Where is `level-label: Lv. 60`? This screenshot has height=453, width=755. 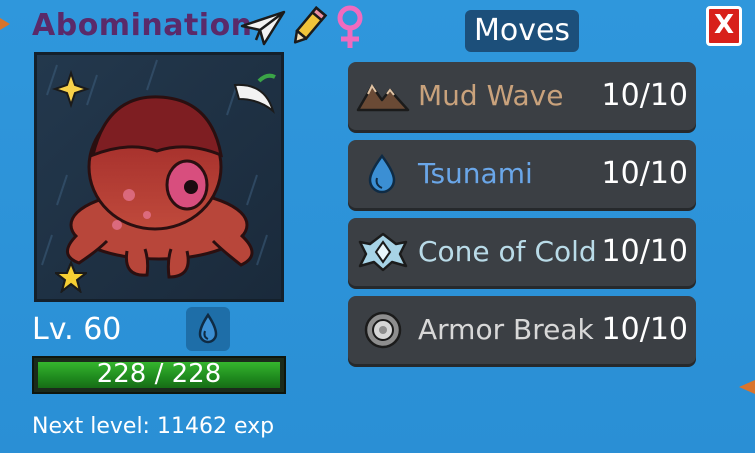
level-label: Lv. 60 is located at coordinates (77, 329).